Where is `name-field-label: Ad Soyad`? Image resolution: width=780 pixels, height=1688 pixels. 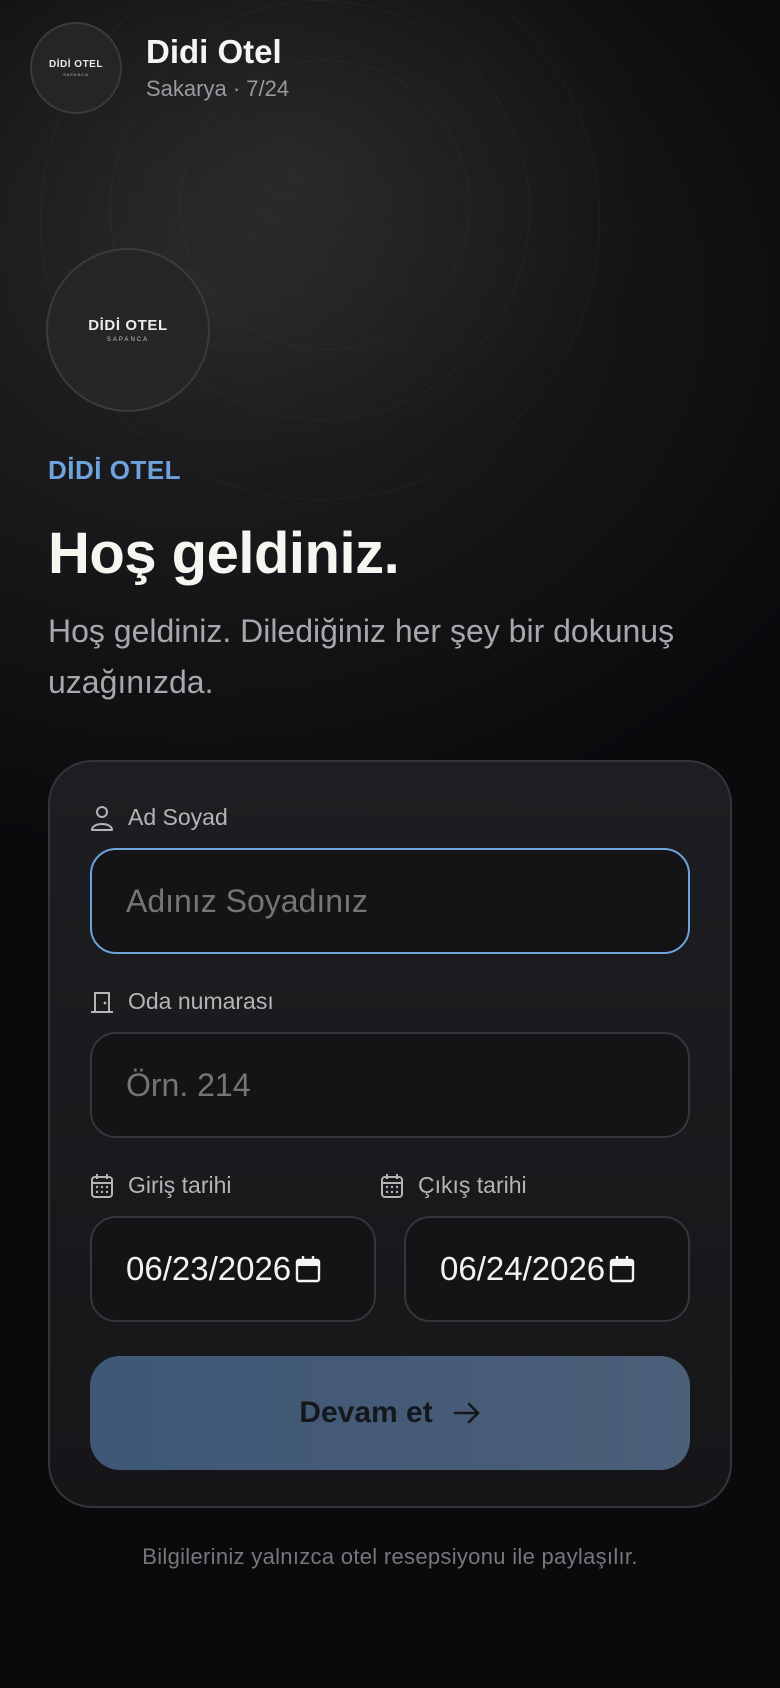 name-field-label: Ad Soyad is located at coordinates (159, 817).